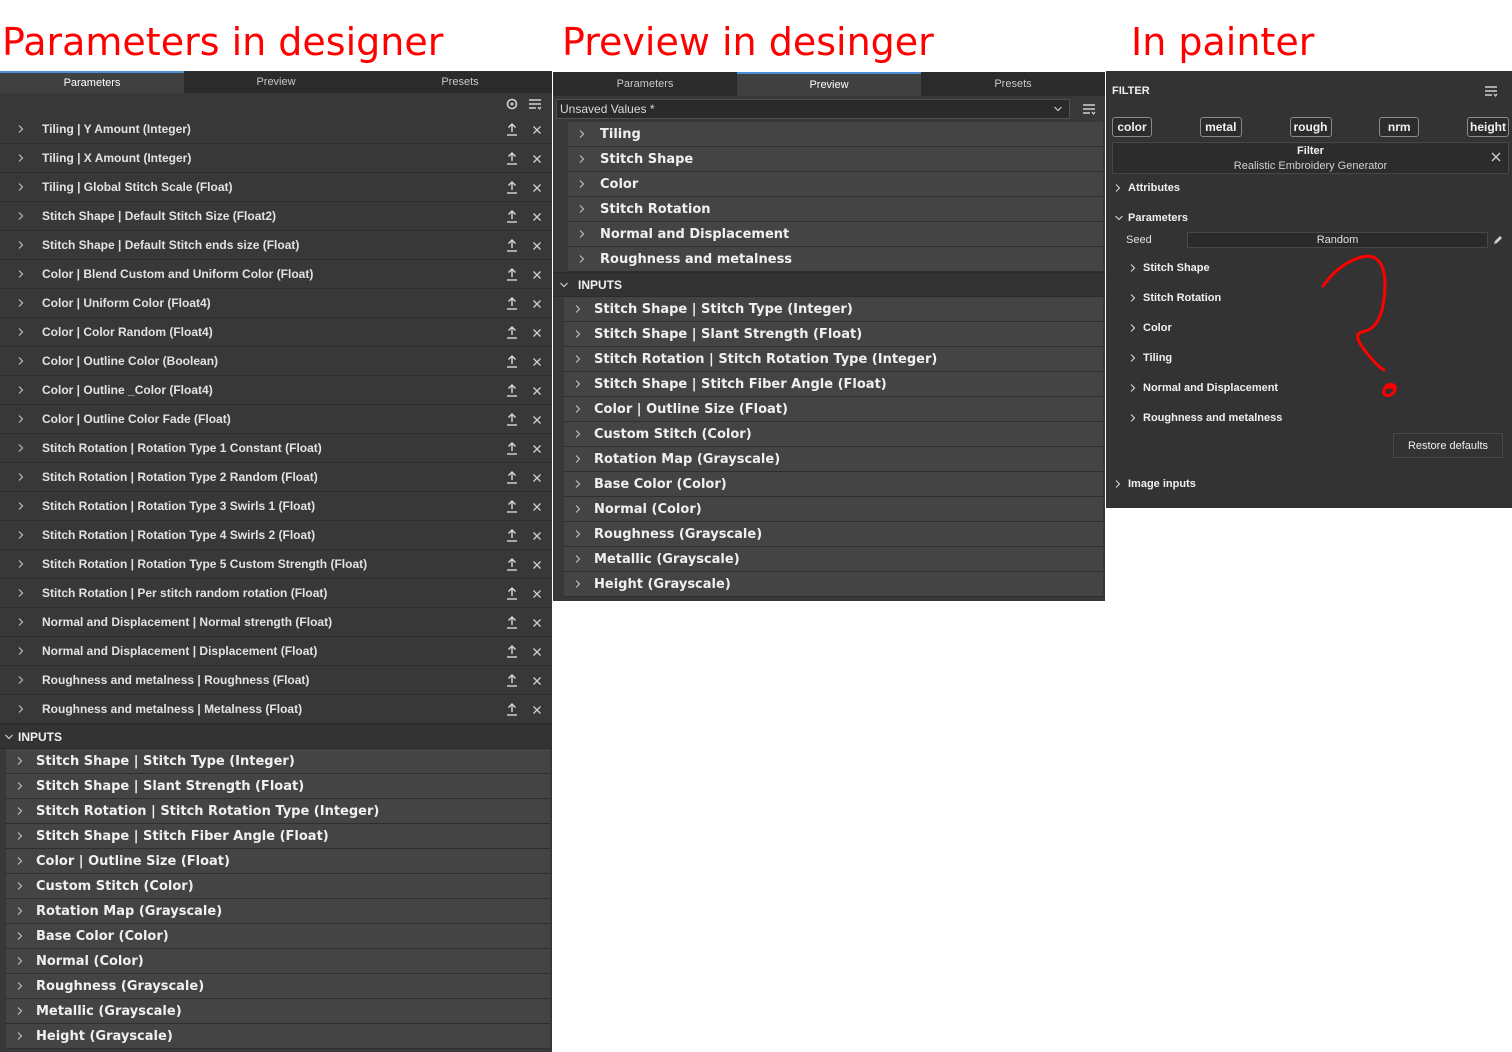 The height and width of the screenshot is (1052, 1512). What do you see at coordinates (835, 184) in the screenshot?
I see `group-row: Color` at bounding box center [835, 184].